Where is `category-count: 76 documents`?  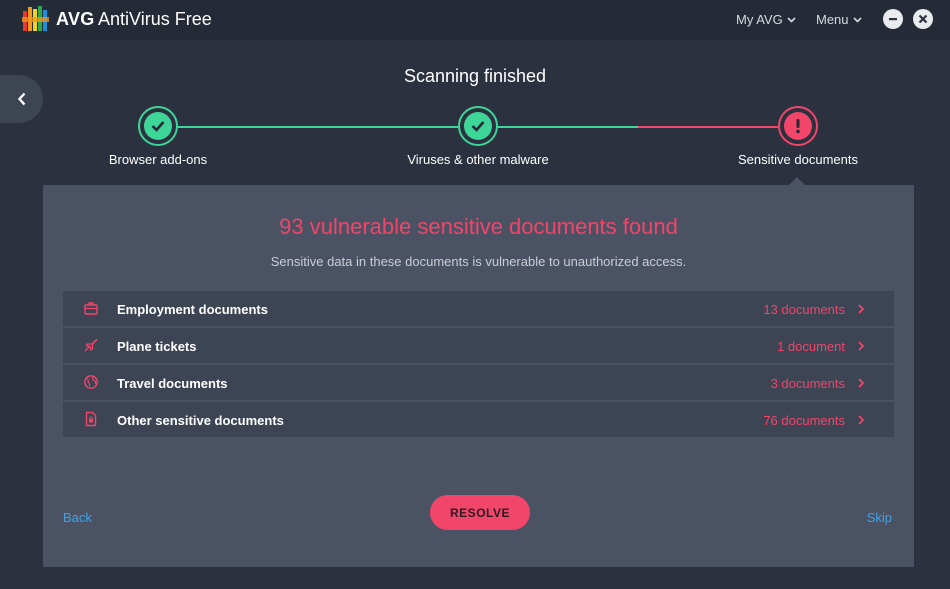 category-count: 76 documents is located at coordinates (804, 420).